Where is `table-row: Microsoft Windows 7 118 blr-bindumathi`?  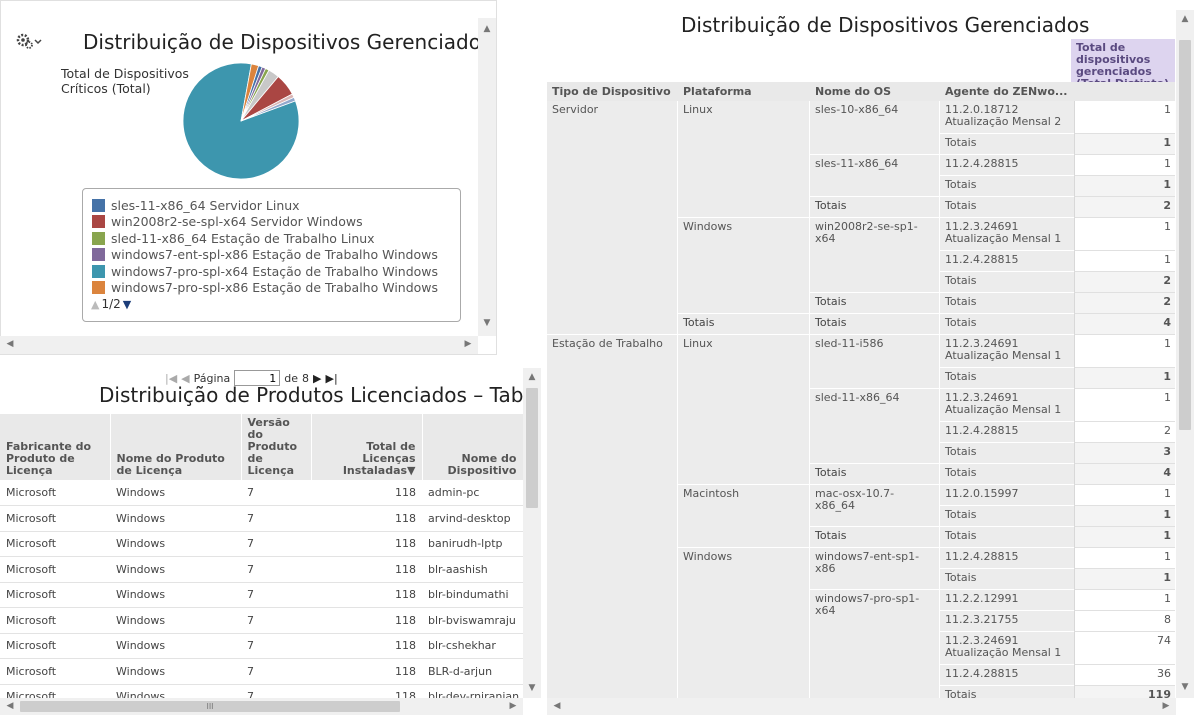
table-row: Microsoft Windows 7 118 blr-bindumathi is located at coordinates (261, 595).